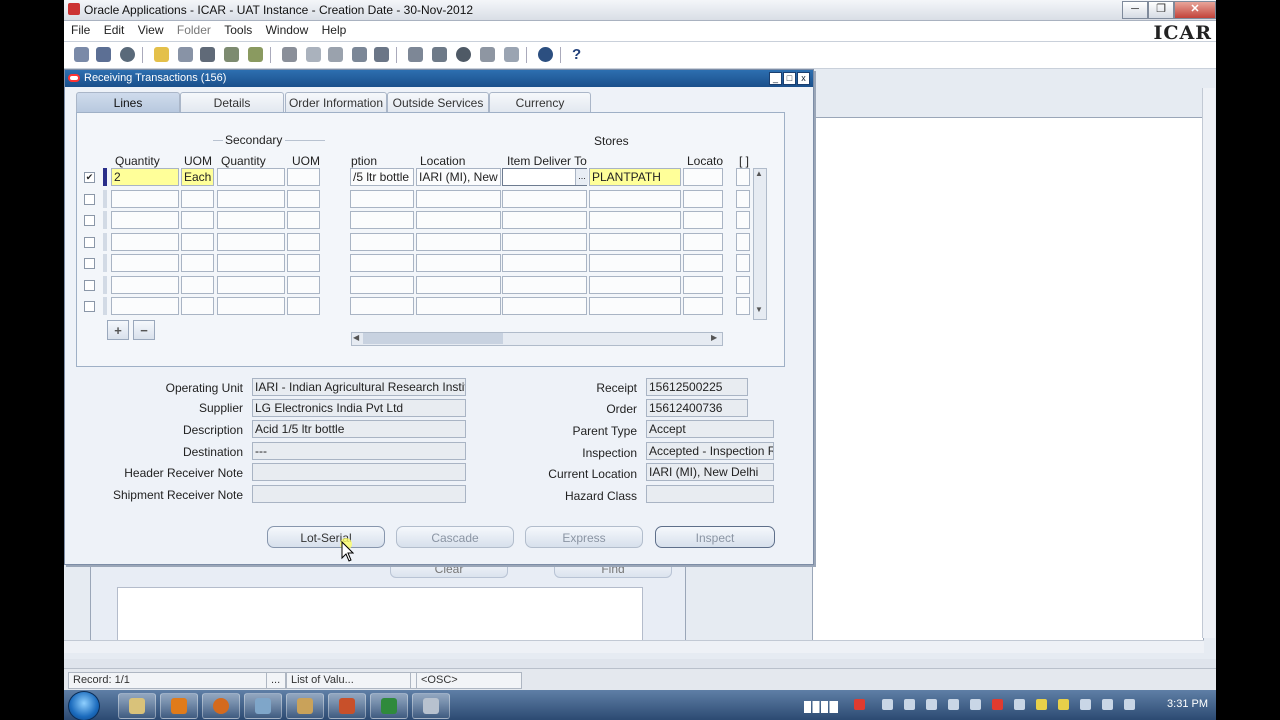 The height and width of the screenshot is (720, 1280). What do you see at coordinates (803, 78) in the screenshot?
I see `dialog-close-button: x` at bounding box center [803, 78].